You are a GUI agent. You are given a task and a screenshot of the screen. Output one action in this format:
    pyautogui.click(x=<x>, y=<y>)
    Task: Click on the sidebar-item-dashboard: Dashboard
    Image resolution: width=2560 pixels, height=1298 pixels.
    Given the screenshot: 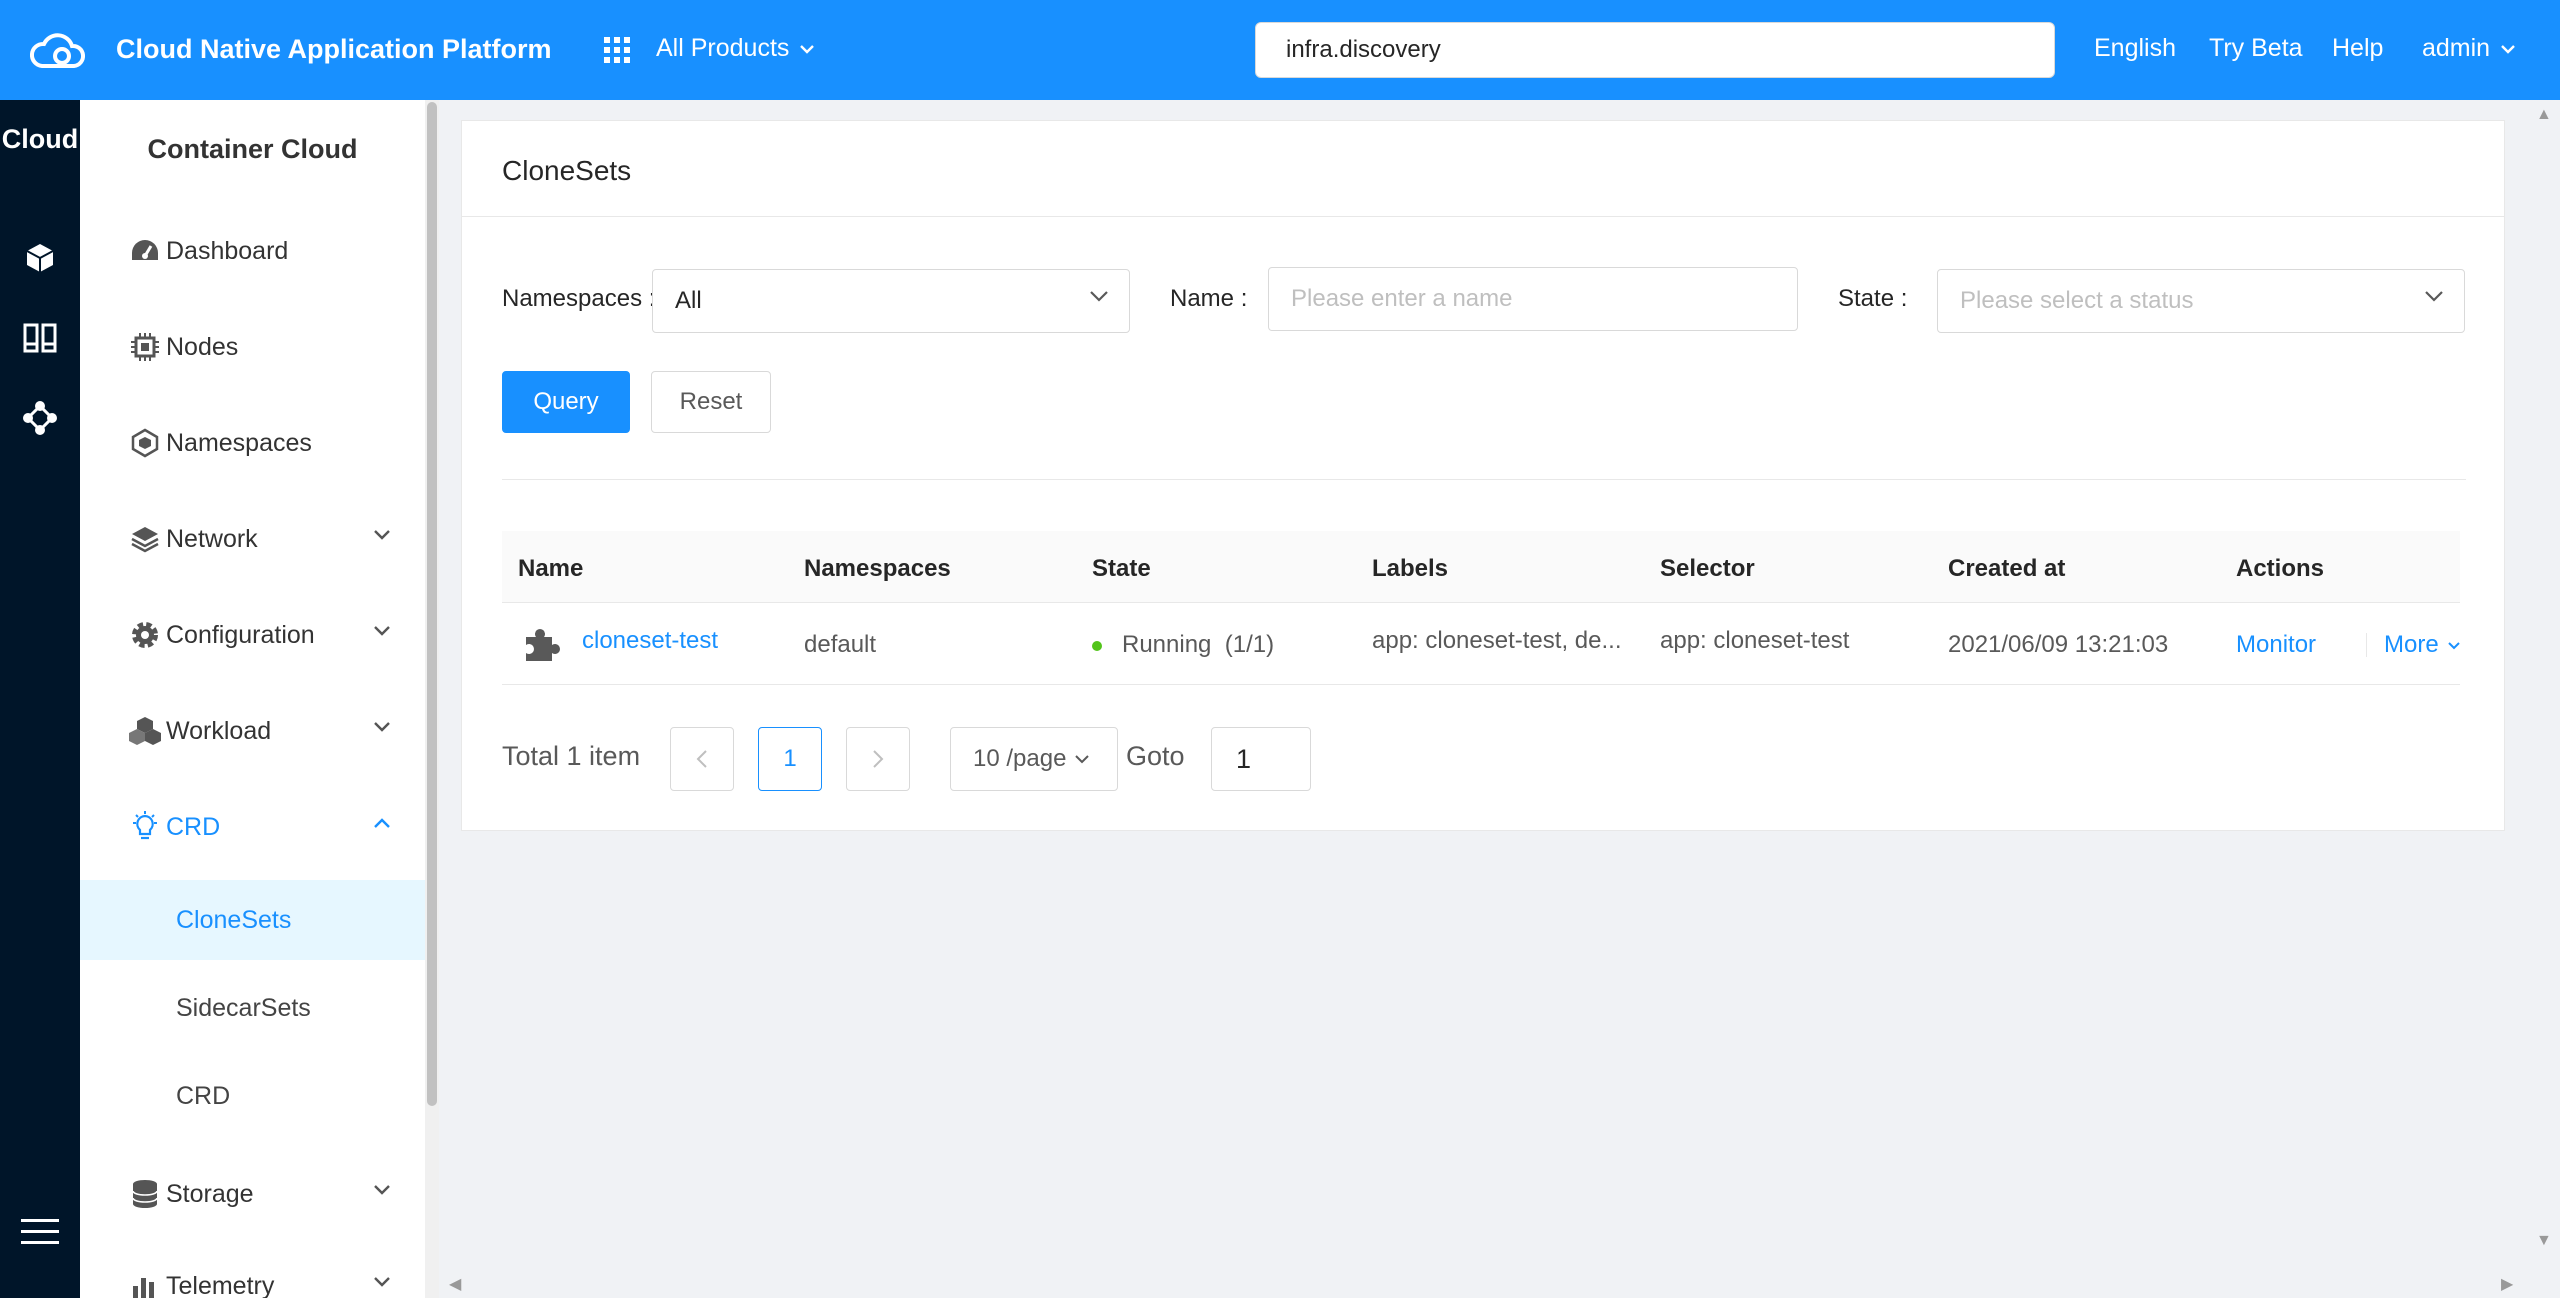 What is the action you would take?
    pyautogui.click(x=252, y=251)
    